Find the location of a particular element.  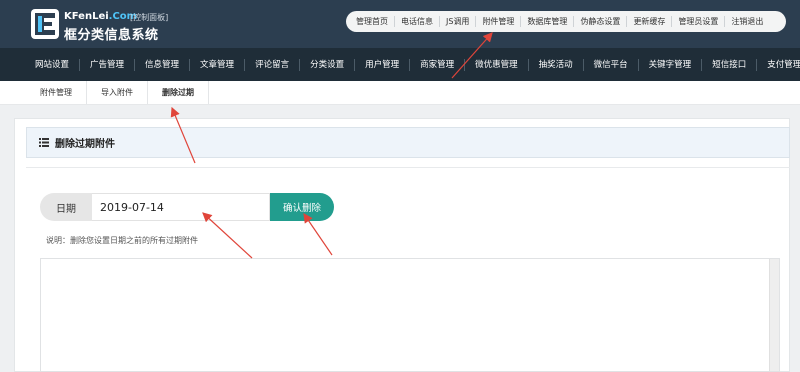

nav-comments: 评论留言 is located at coordinates (273, 64).